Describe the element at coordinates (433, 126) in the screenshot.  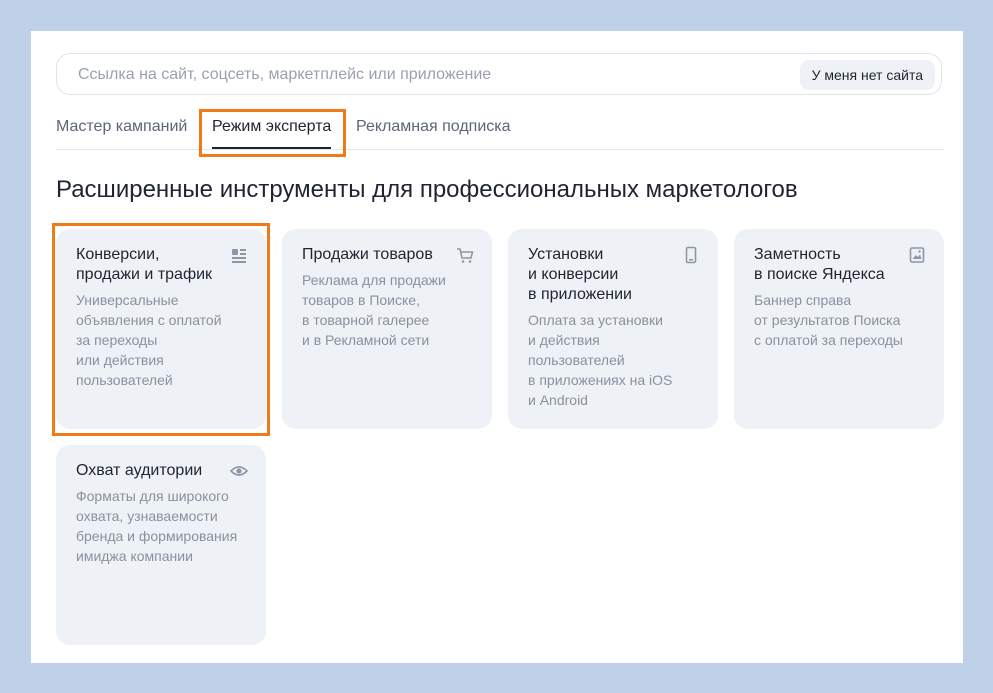
I see `tab-label: Рекламная подписка` at that location.